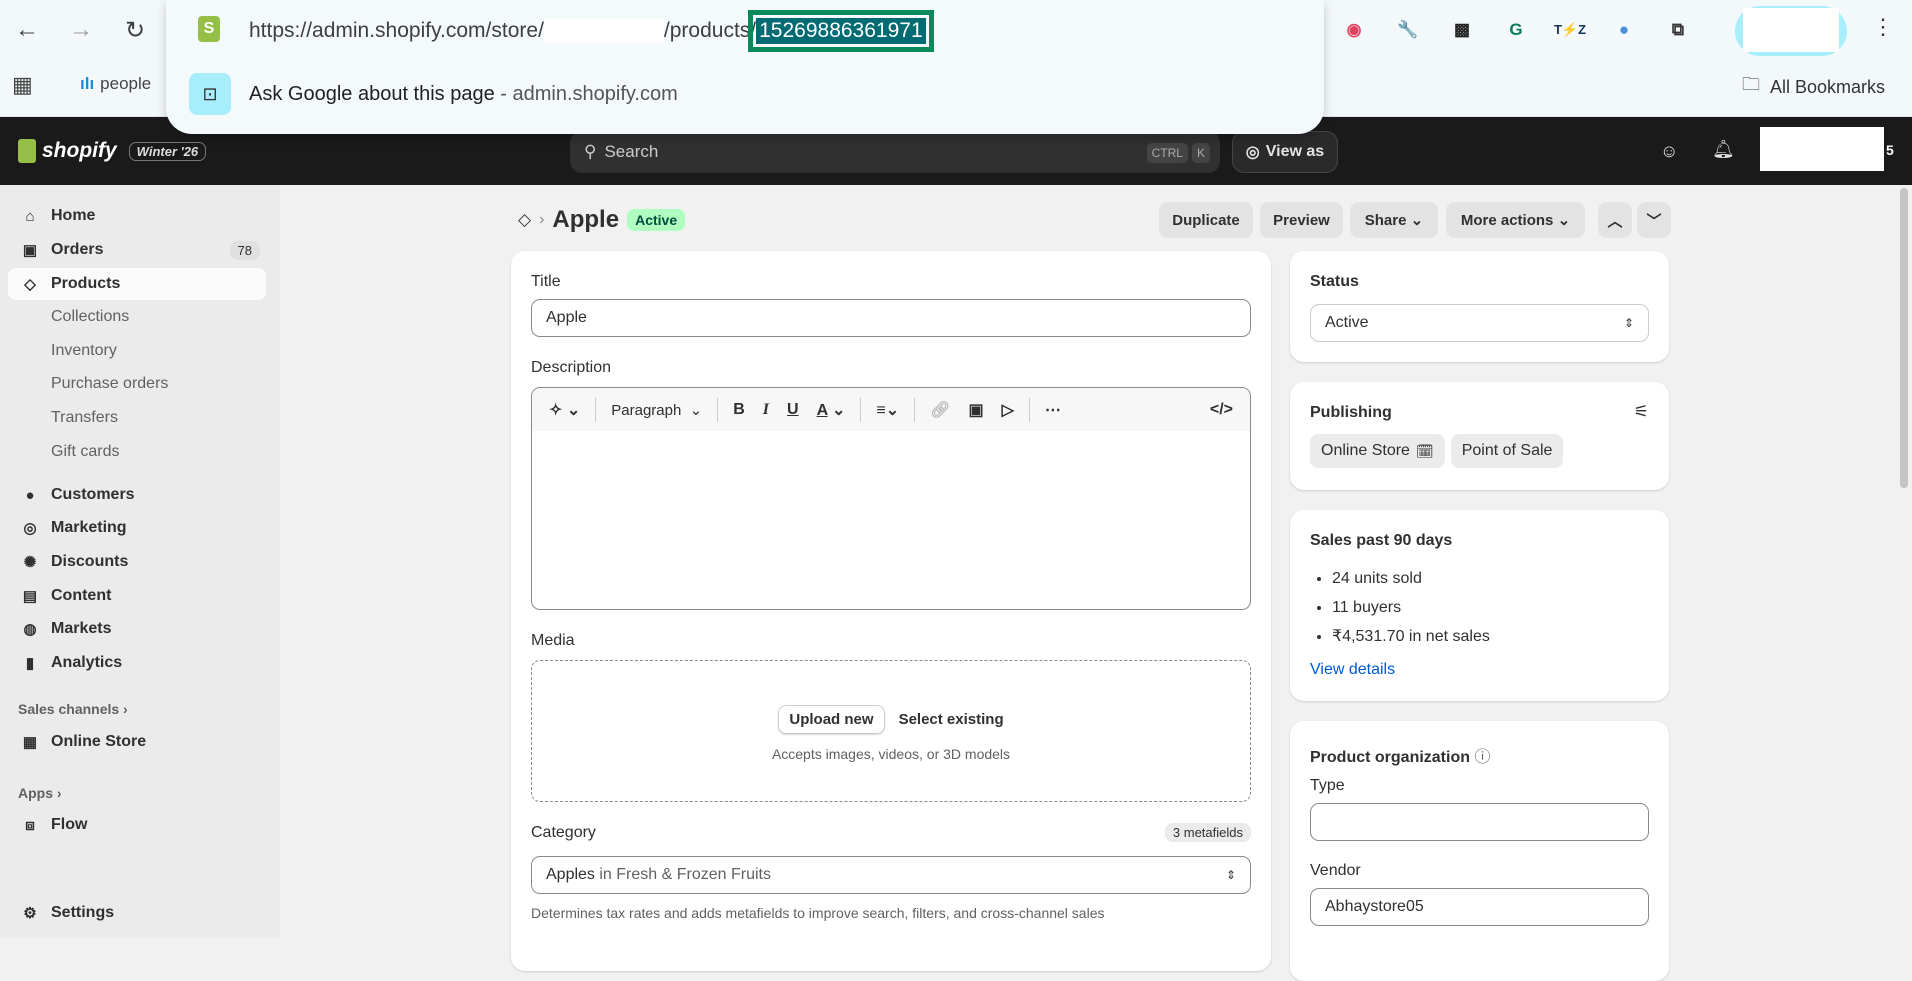 This screenshot has height=981, width=1912. What do you see at coordinates (1678, 30) in the screenshot?
I see `extensions-puzzle-icon: ⧉` at bounding box center [1678, 30].